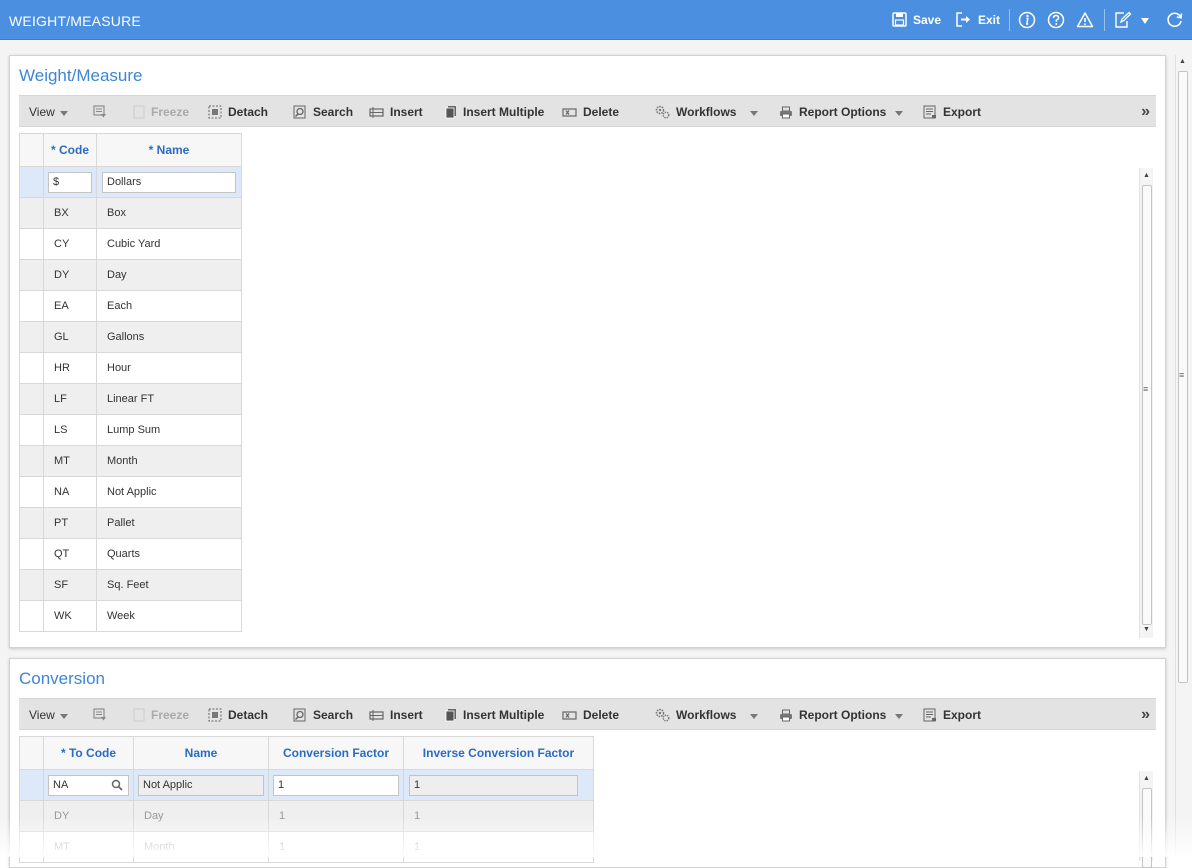 This screenshot has height=868, width=1192. Describe the element at coordinates (70, 523) in the screenshot. I see `code-cell: PT` at that location.